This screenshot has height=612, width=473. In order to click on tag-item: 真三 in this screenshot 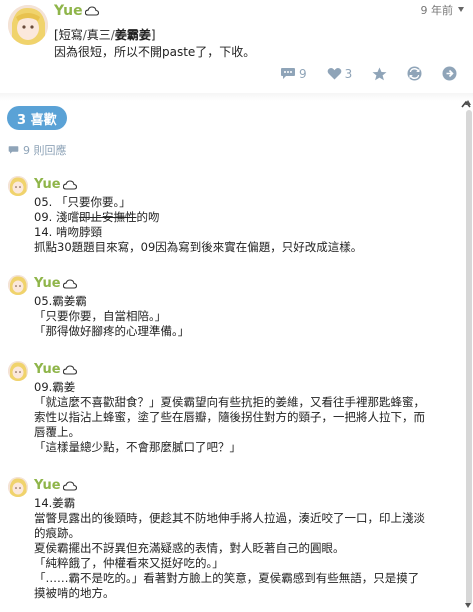, I will do `click(99, 35)`.